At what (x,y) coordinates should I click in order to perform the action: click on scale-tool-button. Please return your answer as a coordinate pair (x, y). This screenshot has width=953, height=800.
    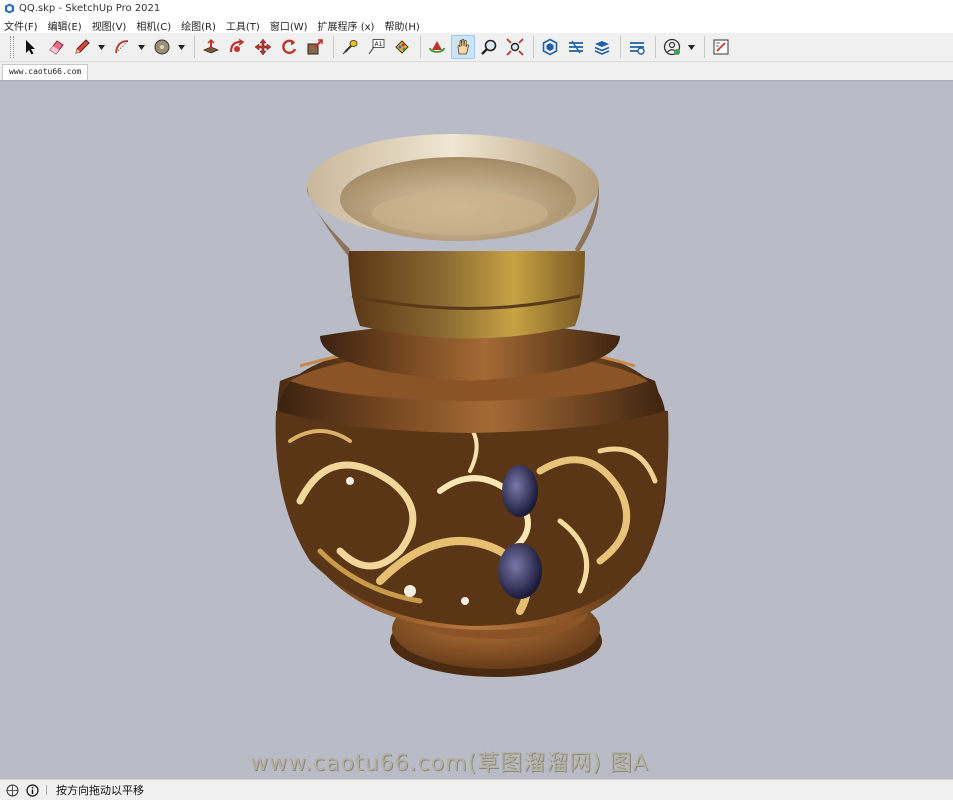
    Looking at the image, I should click on (315, 47).